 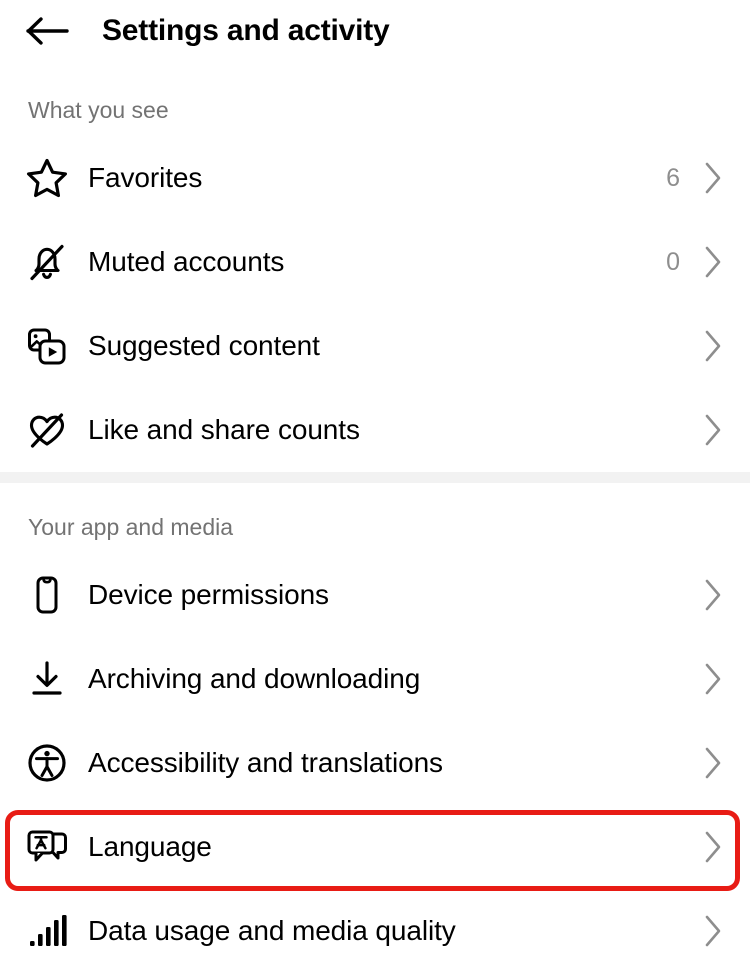 What do you see at coordinates (375, 477) in the screenshot?
I see `section-divider` at bounding box center [375, 477].